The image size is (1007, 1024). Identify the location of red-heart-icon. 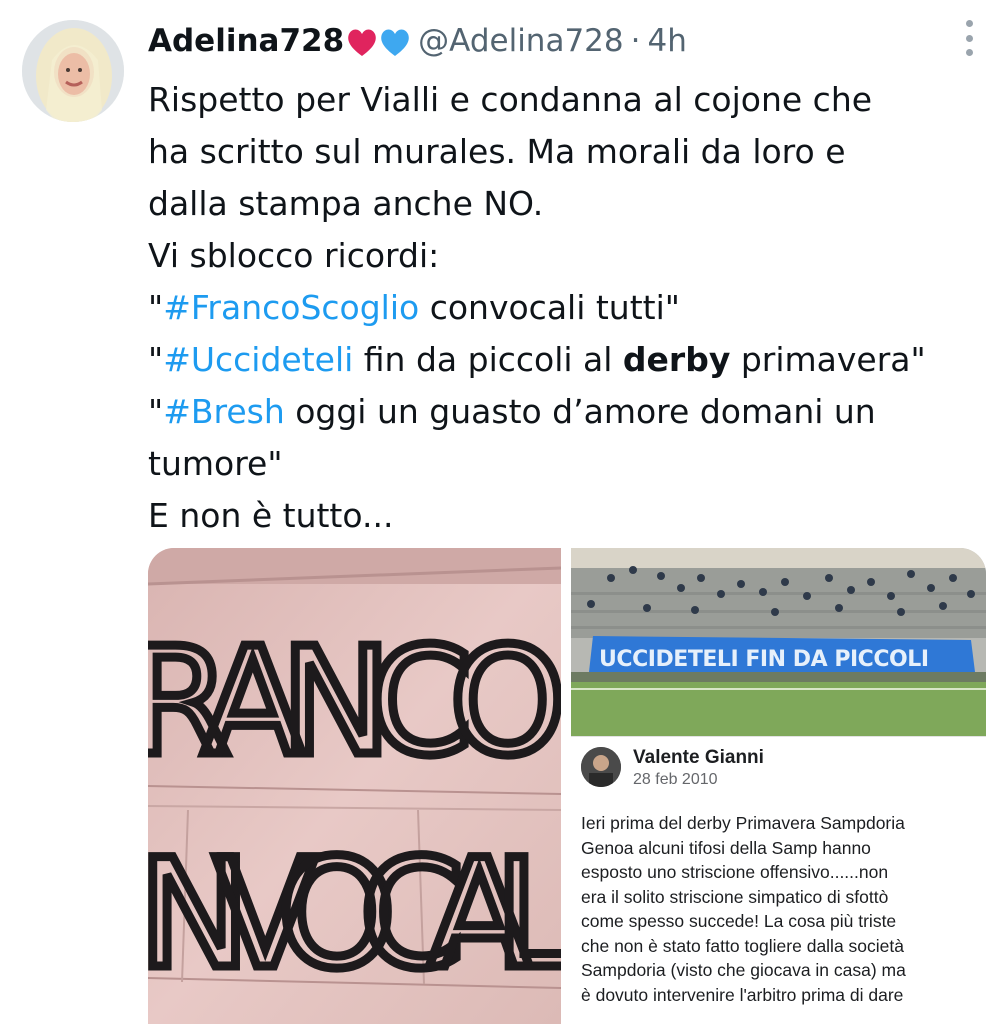
(362, 42).